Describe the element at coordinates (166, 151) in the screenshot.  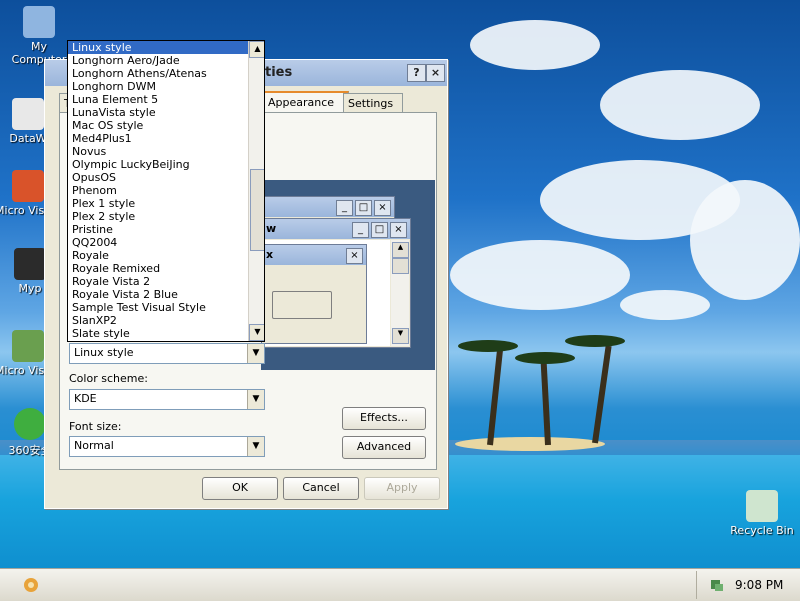
I see `dropdown-item: Novus` at that location.